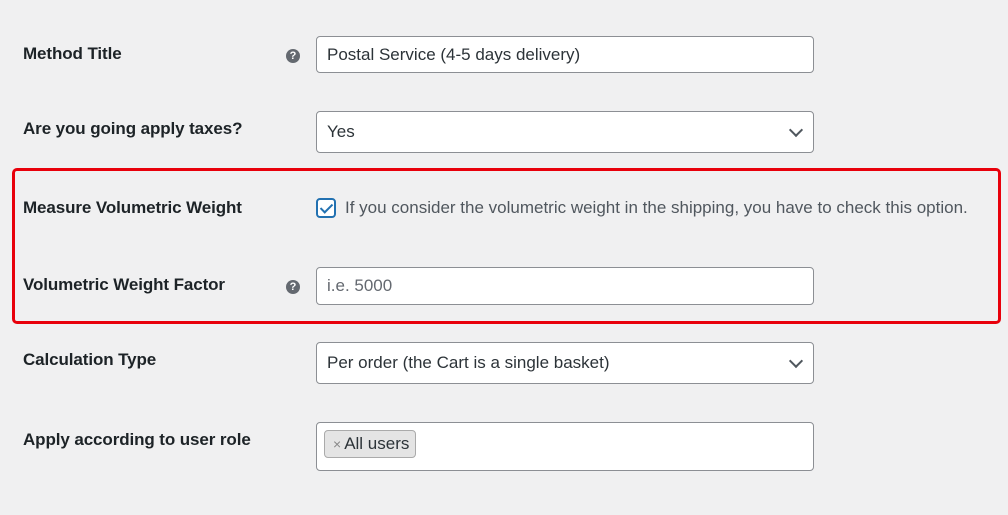 Image resolution: width=1008 pixels, height=515 pixels. Describe the element at coordinates (133, 128) in the screenshot. I see `apply-taxes-label: Are you going apply taxes?` at that location.